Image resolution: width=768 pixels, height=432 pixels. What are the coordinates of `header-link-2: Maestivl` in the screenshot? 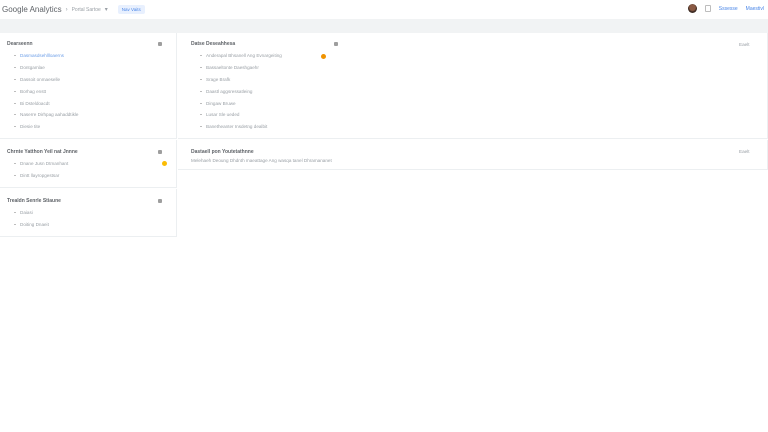 It's located at (755, 9).